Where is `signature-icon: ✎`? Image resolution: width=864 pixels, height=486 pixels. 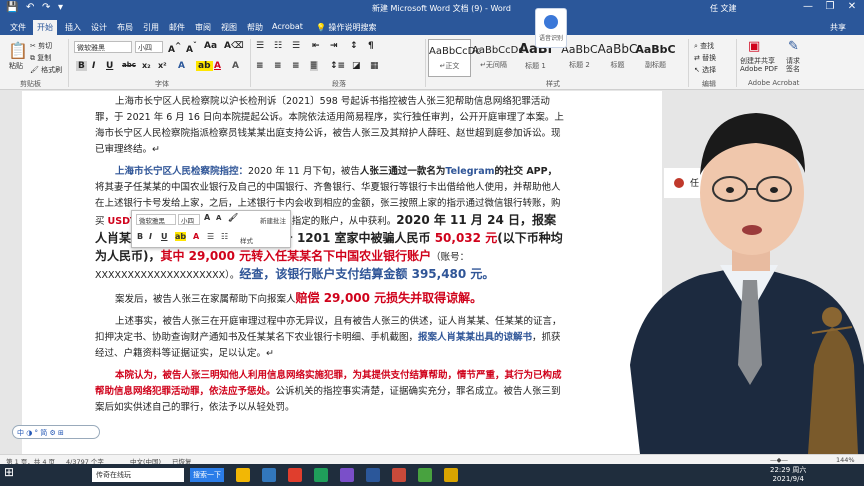
signature-icon: ✎ is located at coordinates (793, 46).